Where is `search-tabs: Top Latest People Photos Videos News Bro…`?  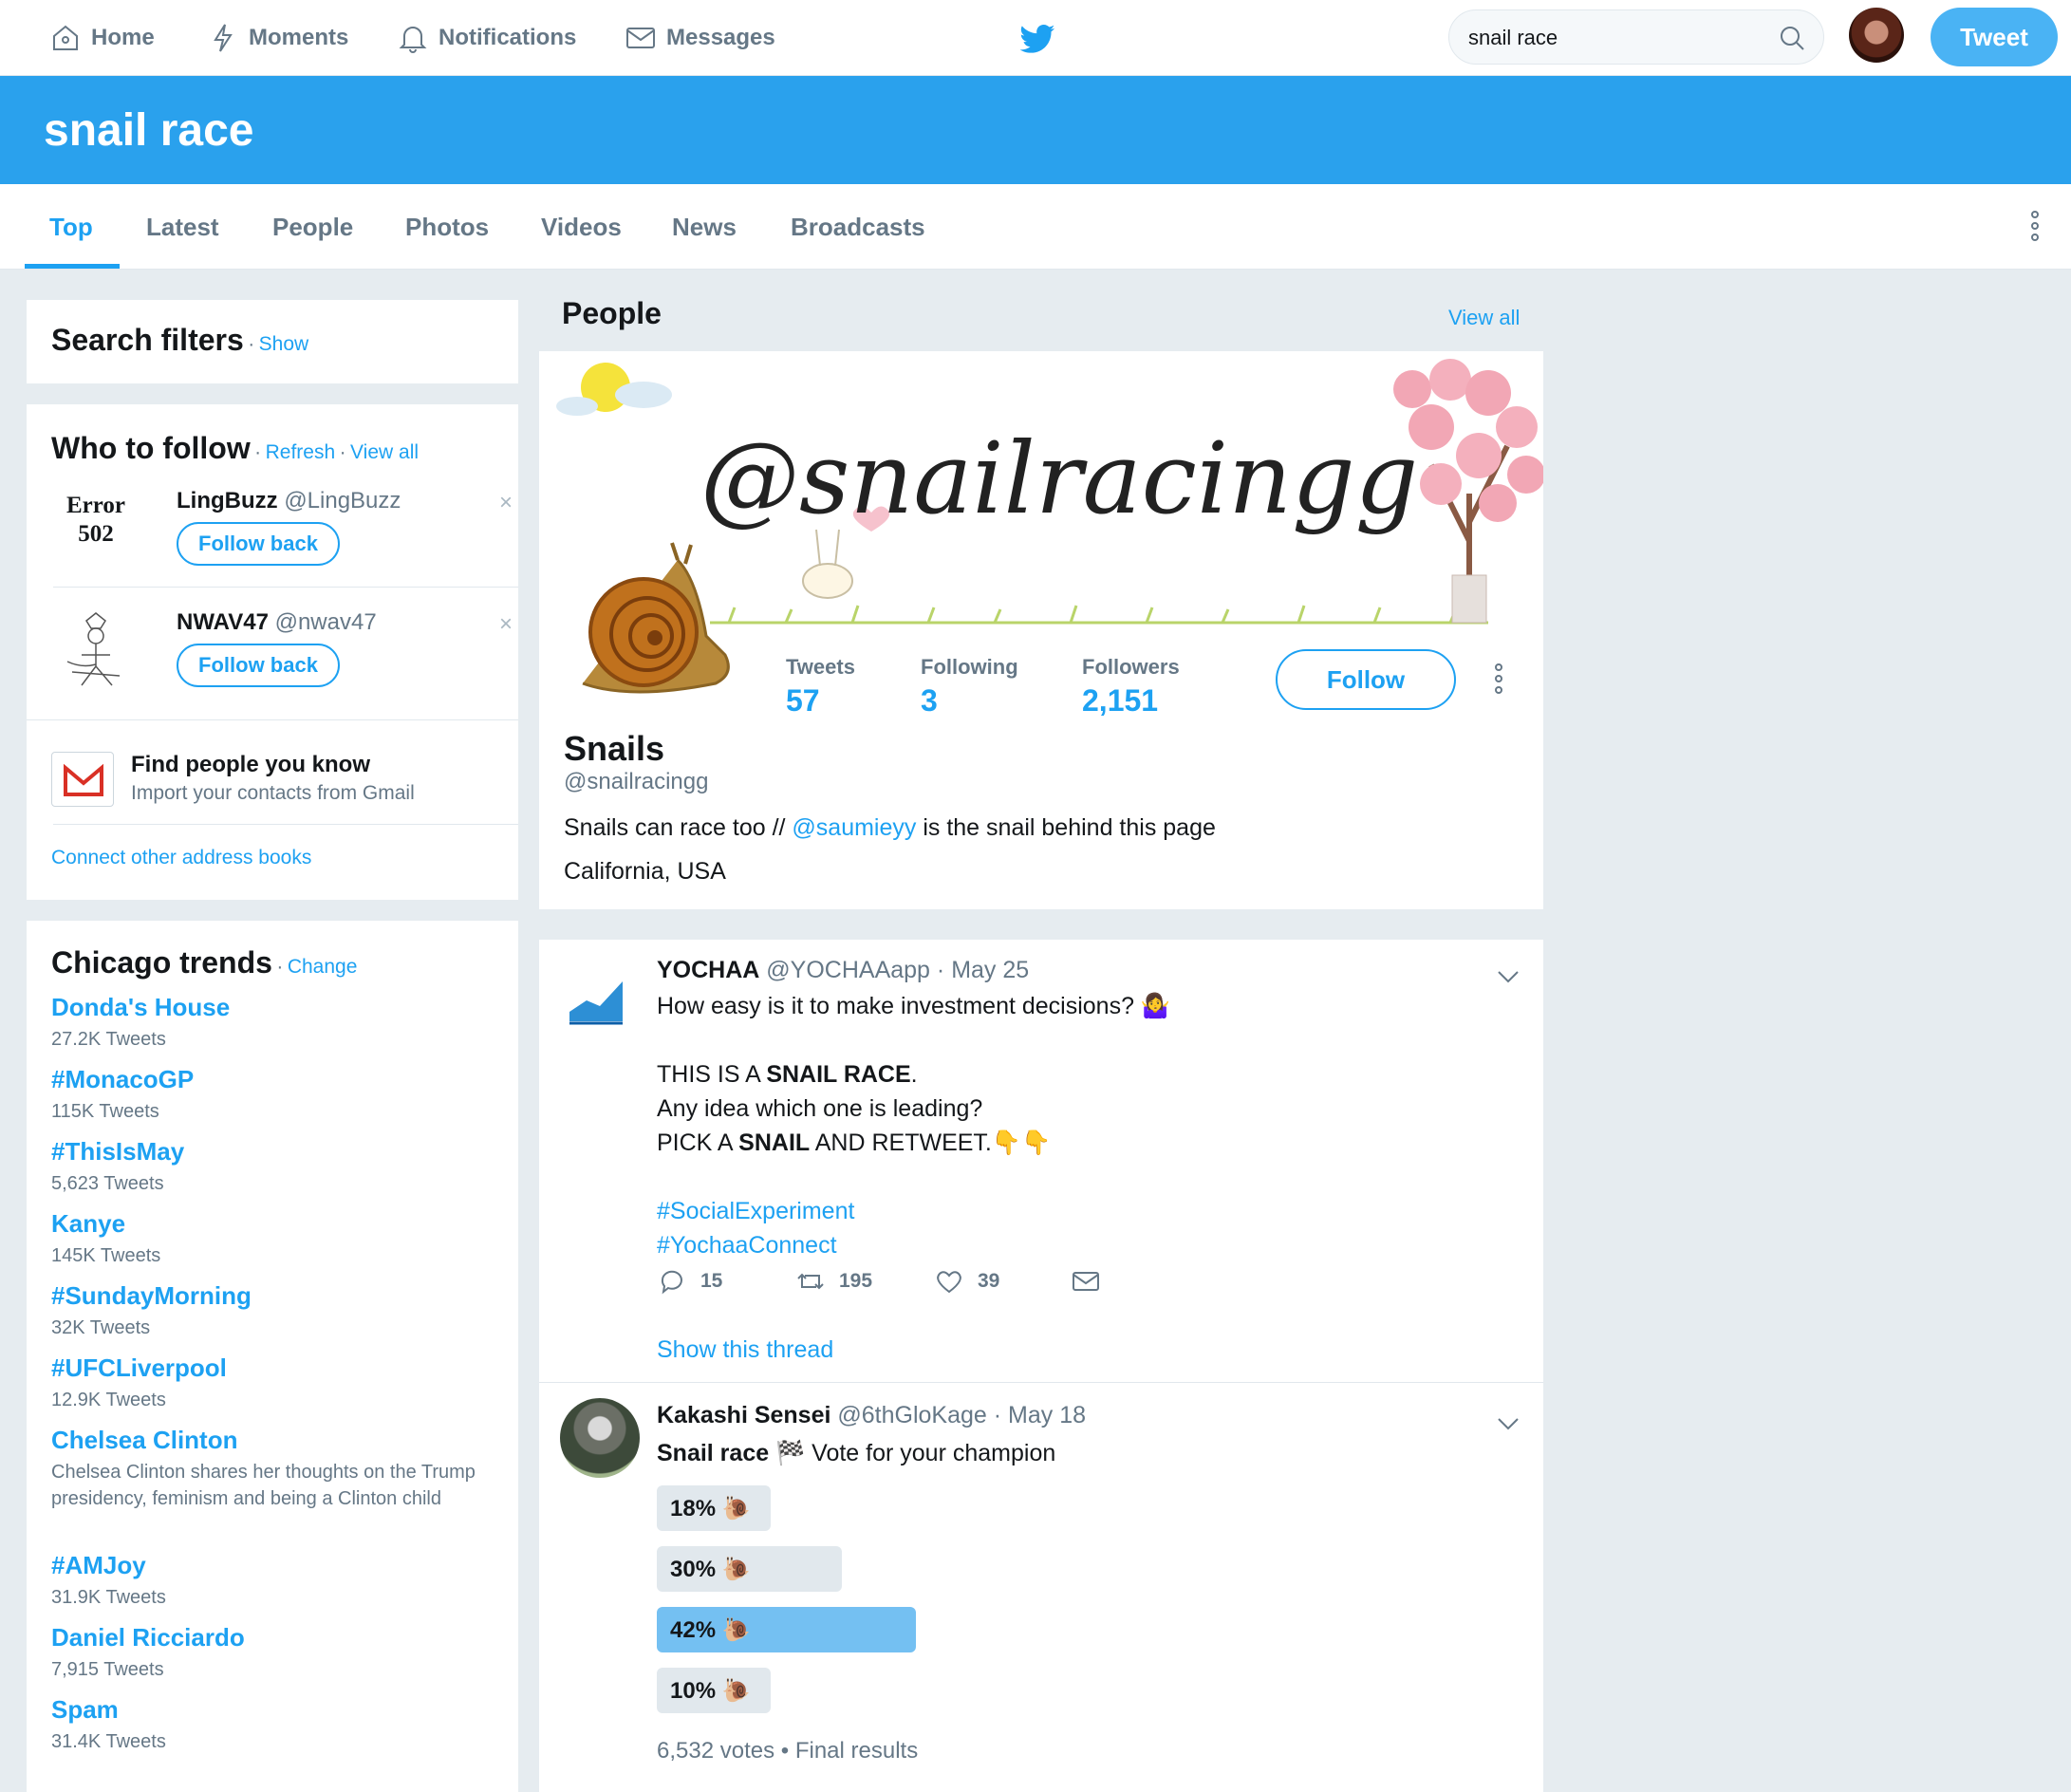 search-tabs: Top Latest People Photos Videos News Bro… is located at coordinates (1035, 227).